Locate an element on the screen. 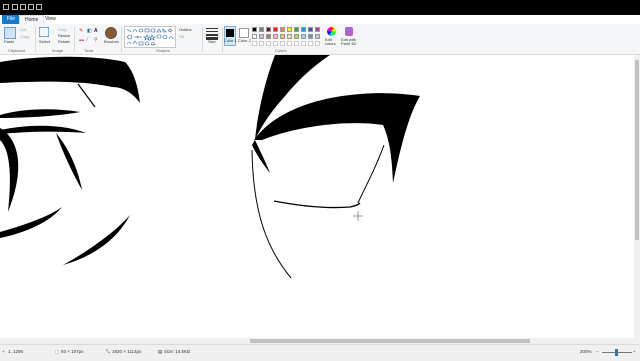 The height and width of the screenshot is (361, 640). customize-quick-access-icon is located at coordinates (39, 7).